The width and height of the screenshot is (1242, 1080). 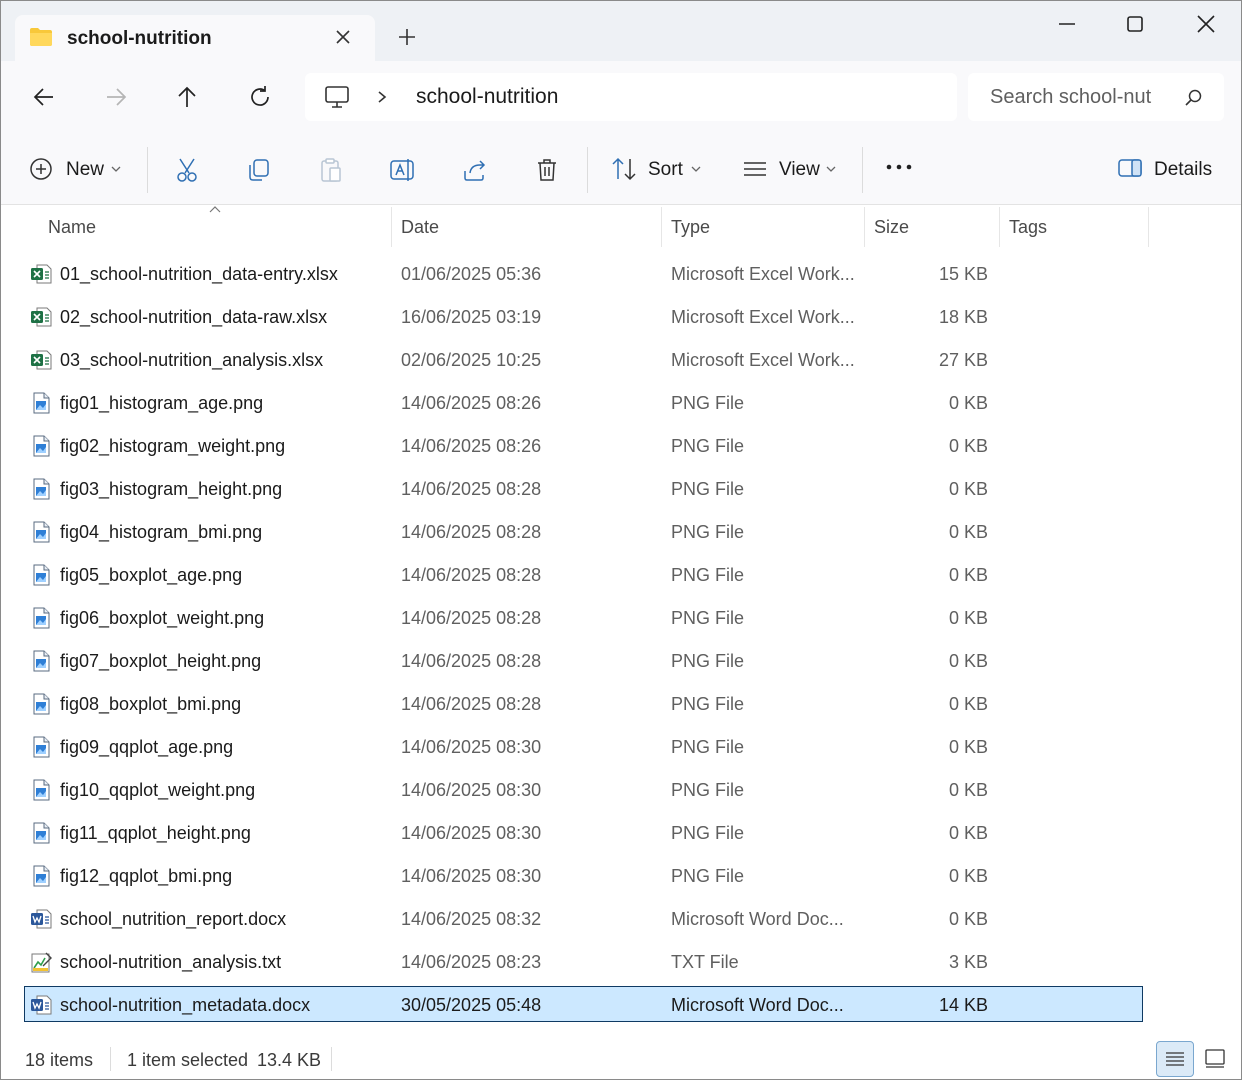 What do you see at coordinates (1067, 25) in the screenshot?
I see `minimize-icon` at bounding box center [1067, 25].